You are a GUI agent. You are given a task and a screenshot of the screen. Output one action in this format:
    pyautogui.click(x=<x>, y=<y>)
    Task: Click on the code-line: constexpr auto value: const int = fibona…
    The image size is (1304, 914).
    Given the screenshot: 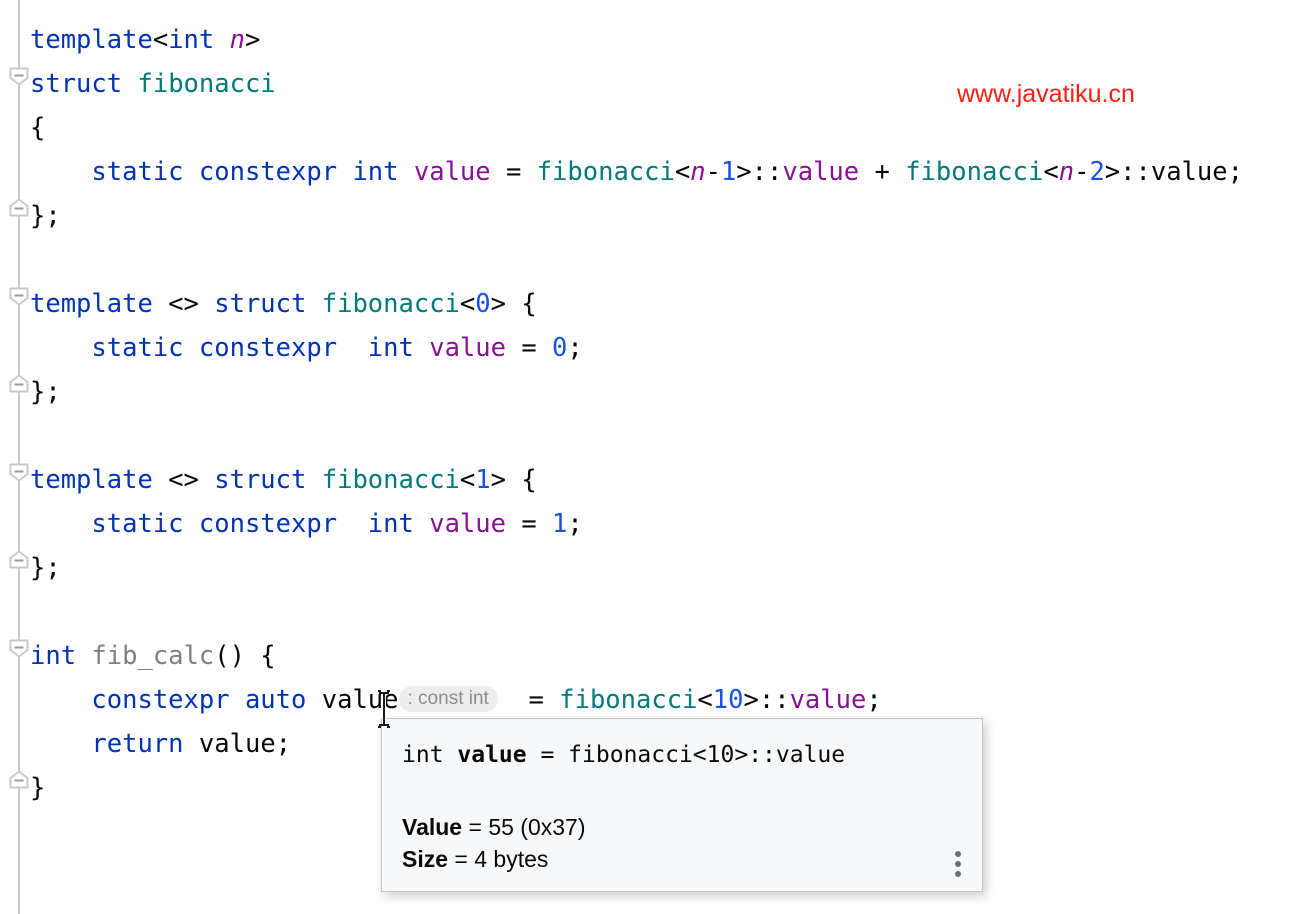 What is the action you would take?
    pyautogui.click(x=667, y=700)
    